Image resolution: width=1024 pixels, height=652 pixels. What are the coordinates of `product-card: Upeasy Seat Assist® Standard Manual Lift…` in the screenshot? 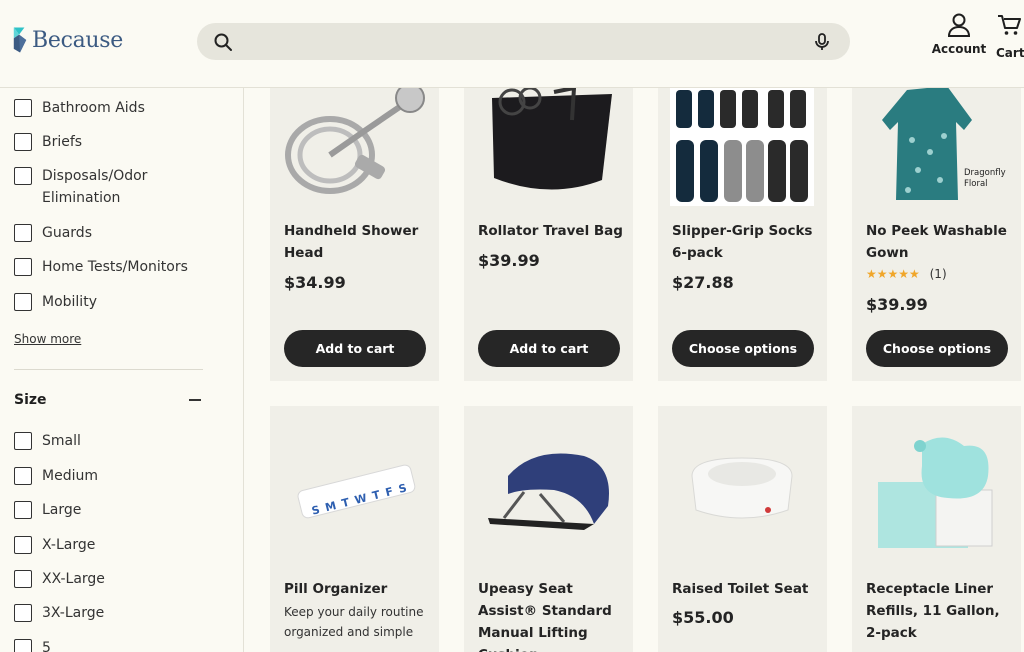 It's located at (548, 529).